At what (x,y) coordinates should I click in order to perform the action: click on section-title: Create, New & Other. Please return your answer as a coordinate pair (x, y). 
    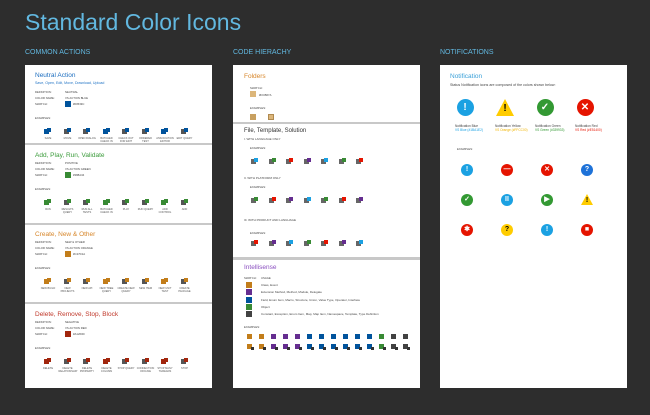
    Looking at the image, I should click on (65, 234).